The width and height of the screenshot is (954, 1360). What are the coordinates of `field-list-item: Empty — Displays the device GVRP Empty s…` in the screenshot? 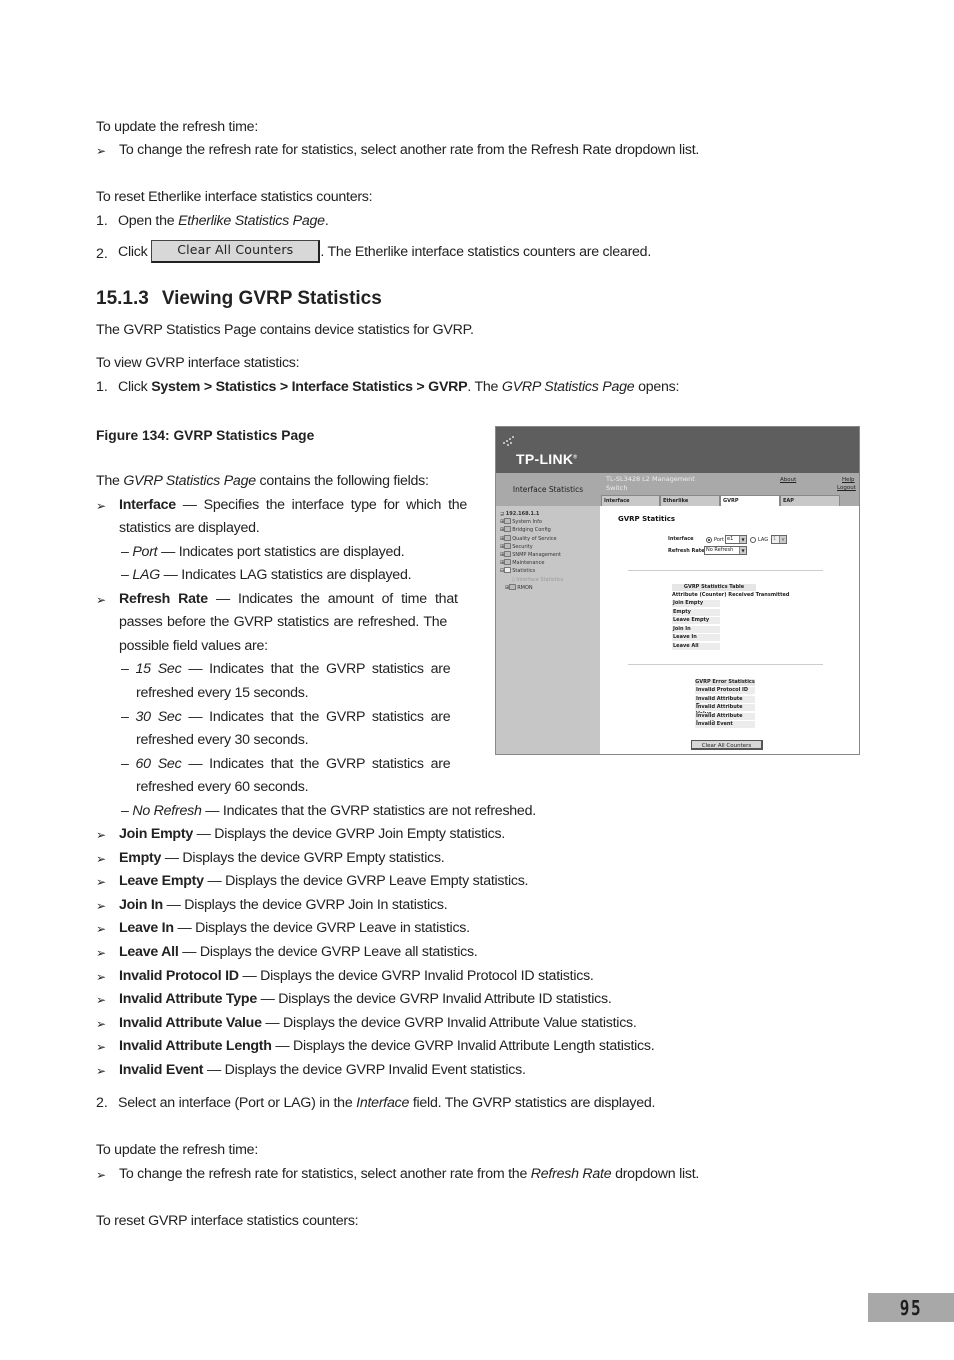 It's located at (282, 858).